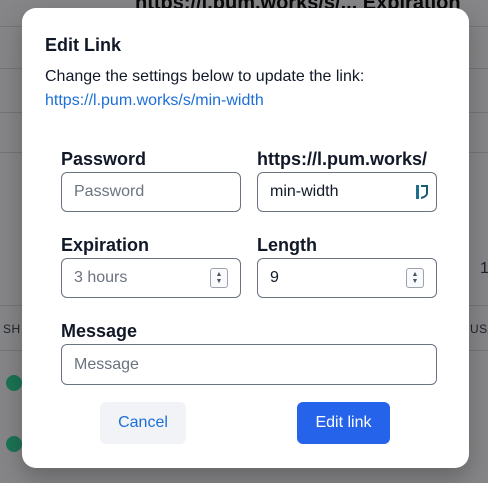 Image resolution: width=488 pixels, height=483 pixels. What do you see at coordinates (287, 245) in the screenshot?
I see `length-label: Length` at bounding box center [287, 245].